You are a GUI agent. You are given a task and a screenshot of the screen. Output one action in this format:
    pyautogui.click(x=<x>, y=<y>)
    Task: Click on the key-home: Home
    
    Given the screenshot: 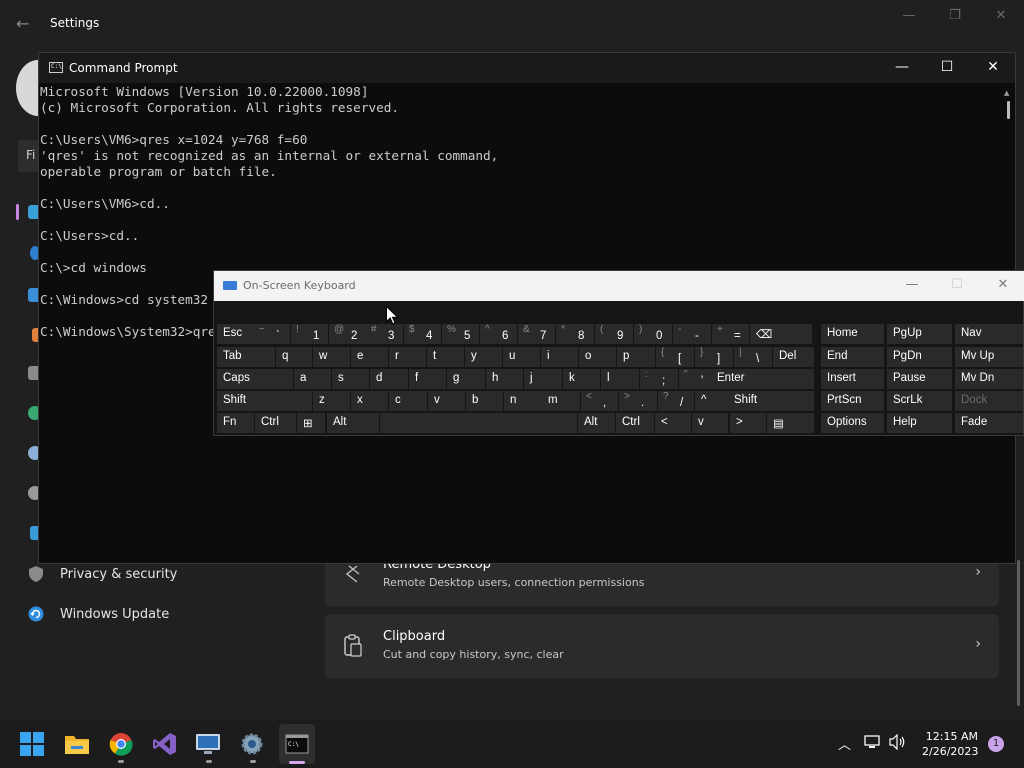 What is the action you would take?
    pyautogui.click(x=852, y=334)
    